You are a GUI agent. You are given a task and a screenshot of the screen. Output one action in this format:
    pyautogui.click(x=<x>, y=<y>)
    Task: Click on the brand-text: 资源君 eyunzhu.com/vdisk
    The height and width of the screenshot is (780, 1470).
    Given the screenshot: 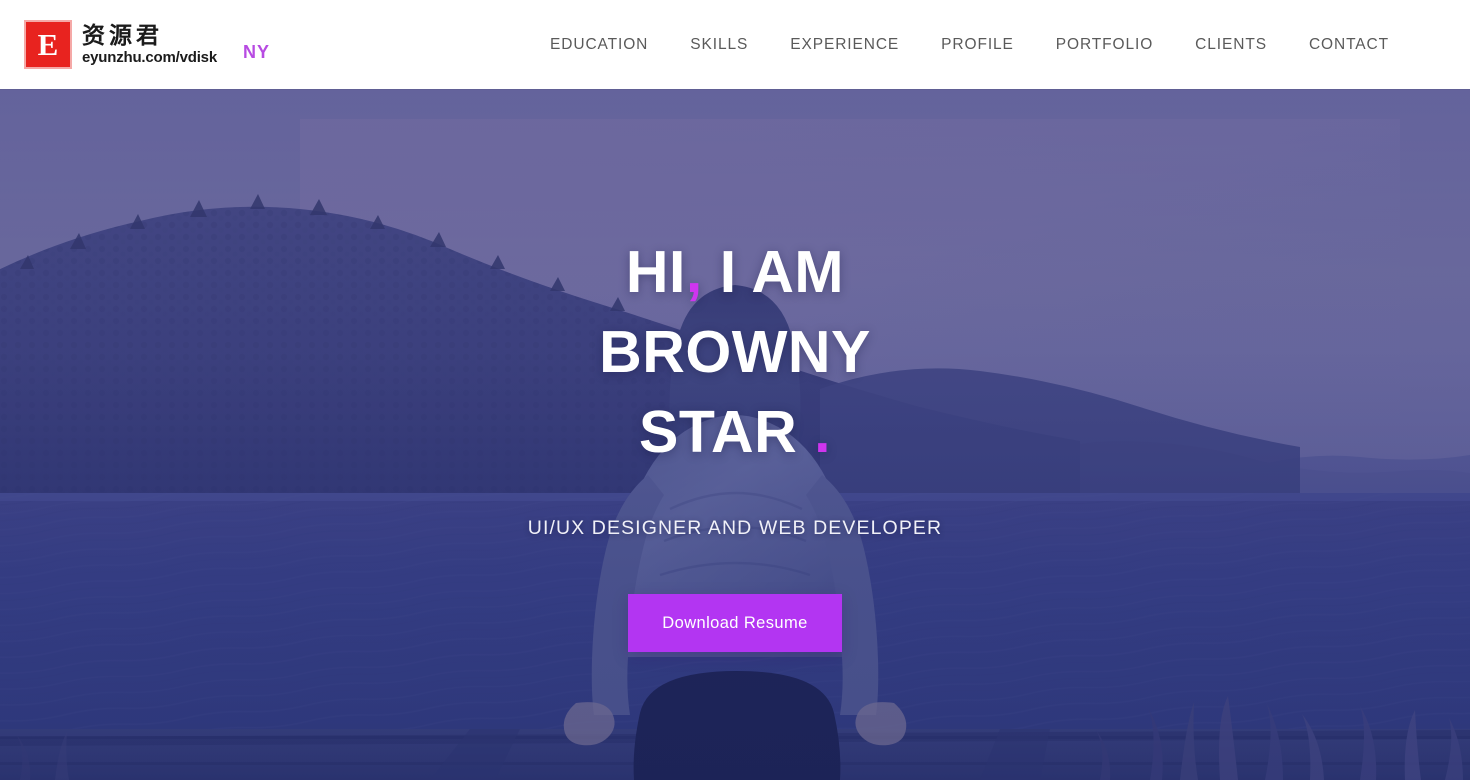 What is the action you would take?
    pyautogui.click(x=149, y=44)
    